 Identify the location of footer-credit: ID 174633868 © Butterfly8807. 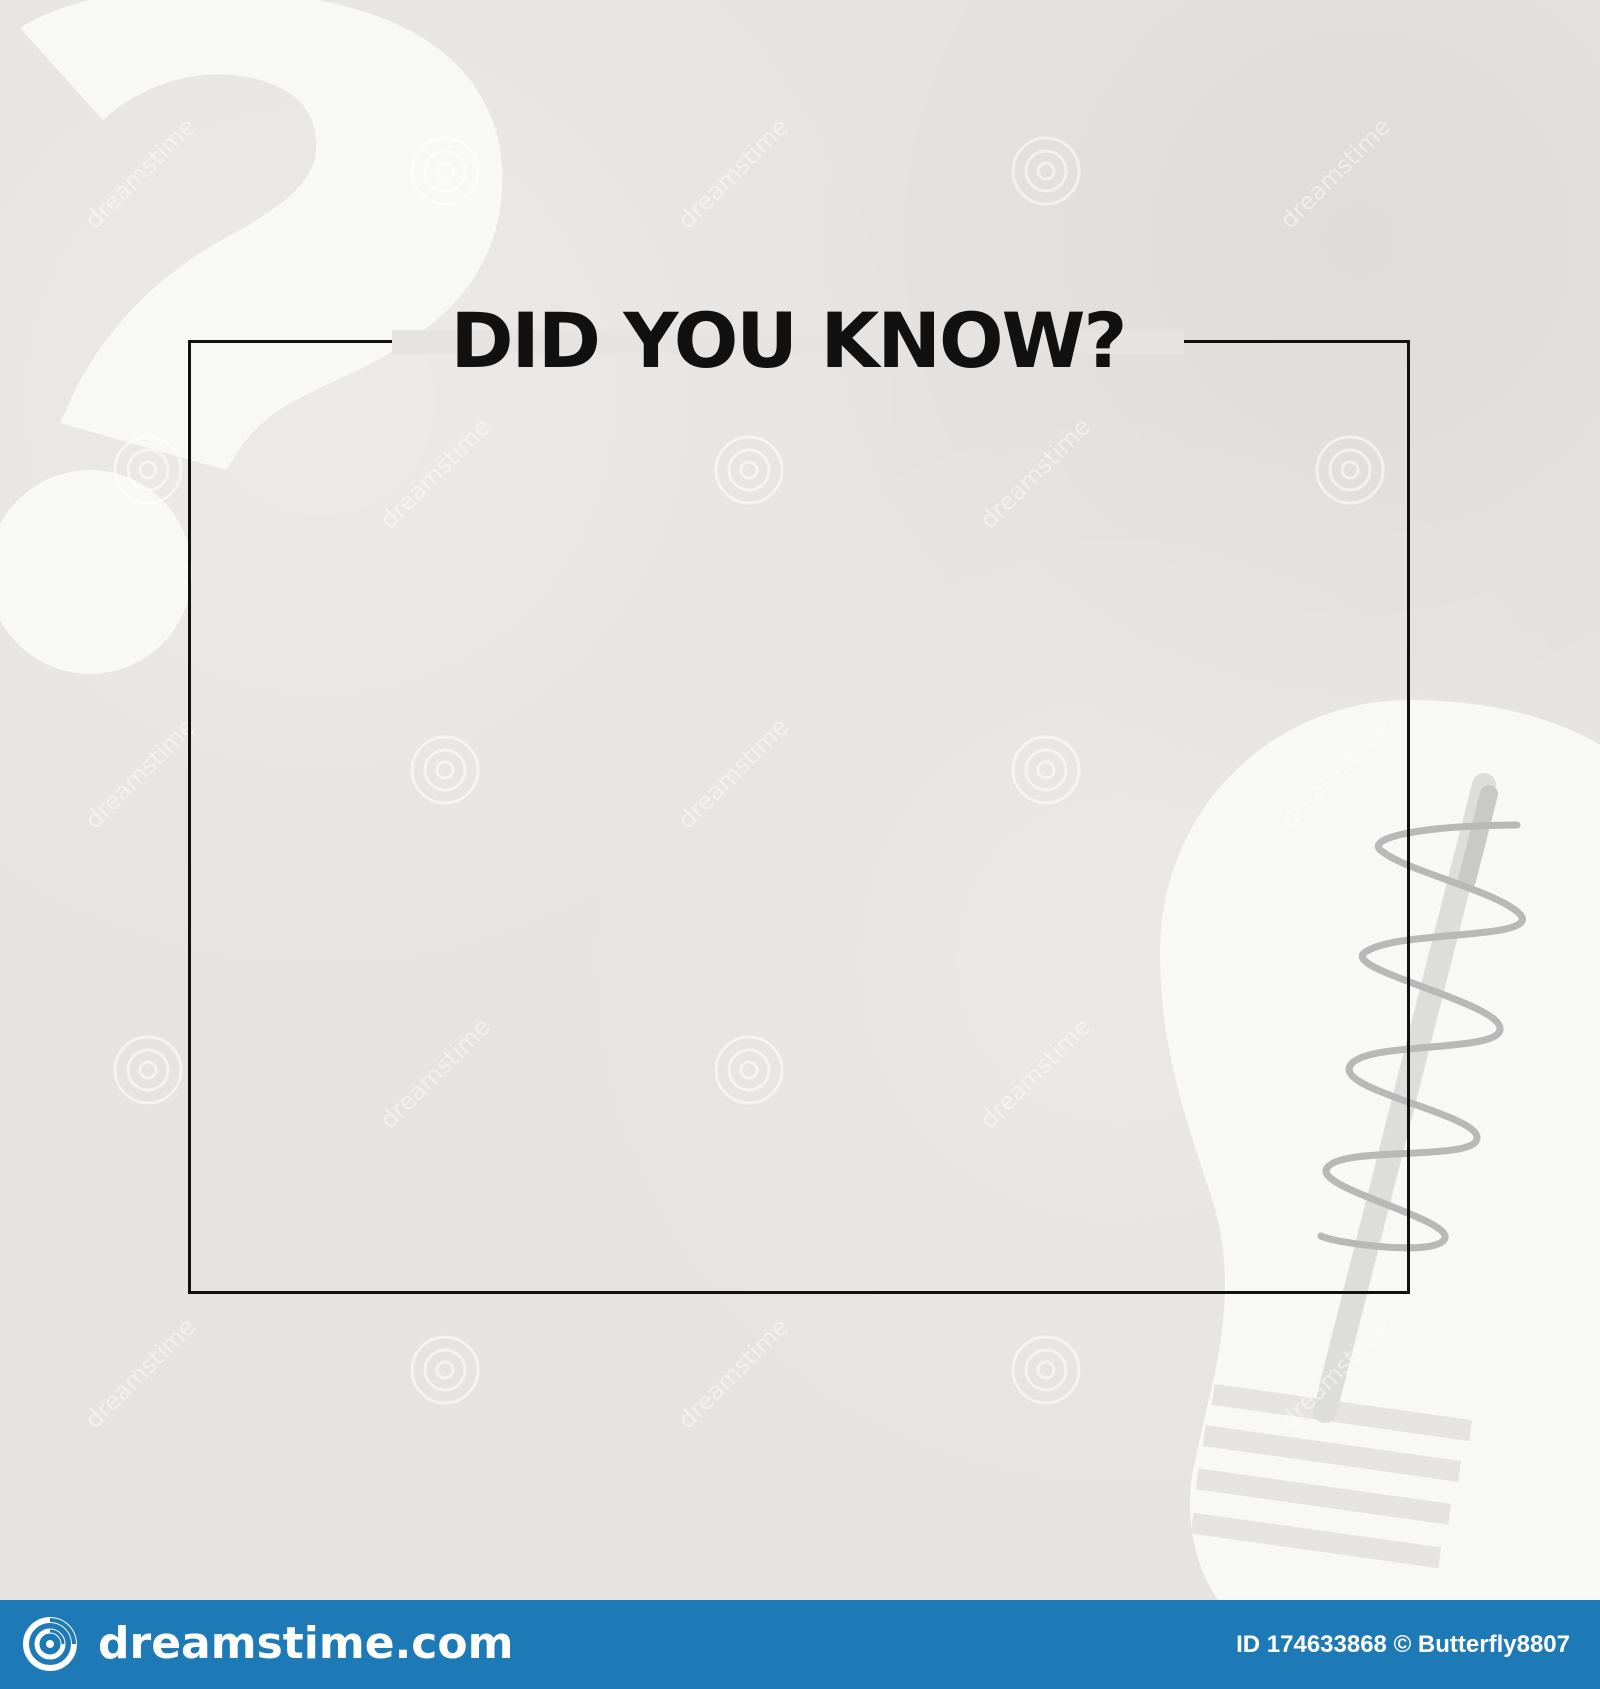
(1403, 1644).